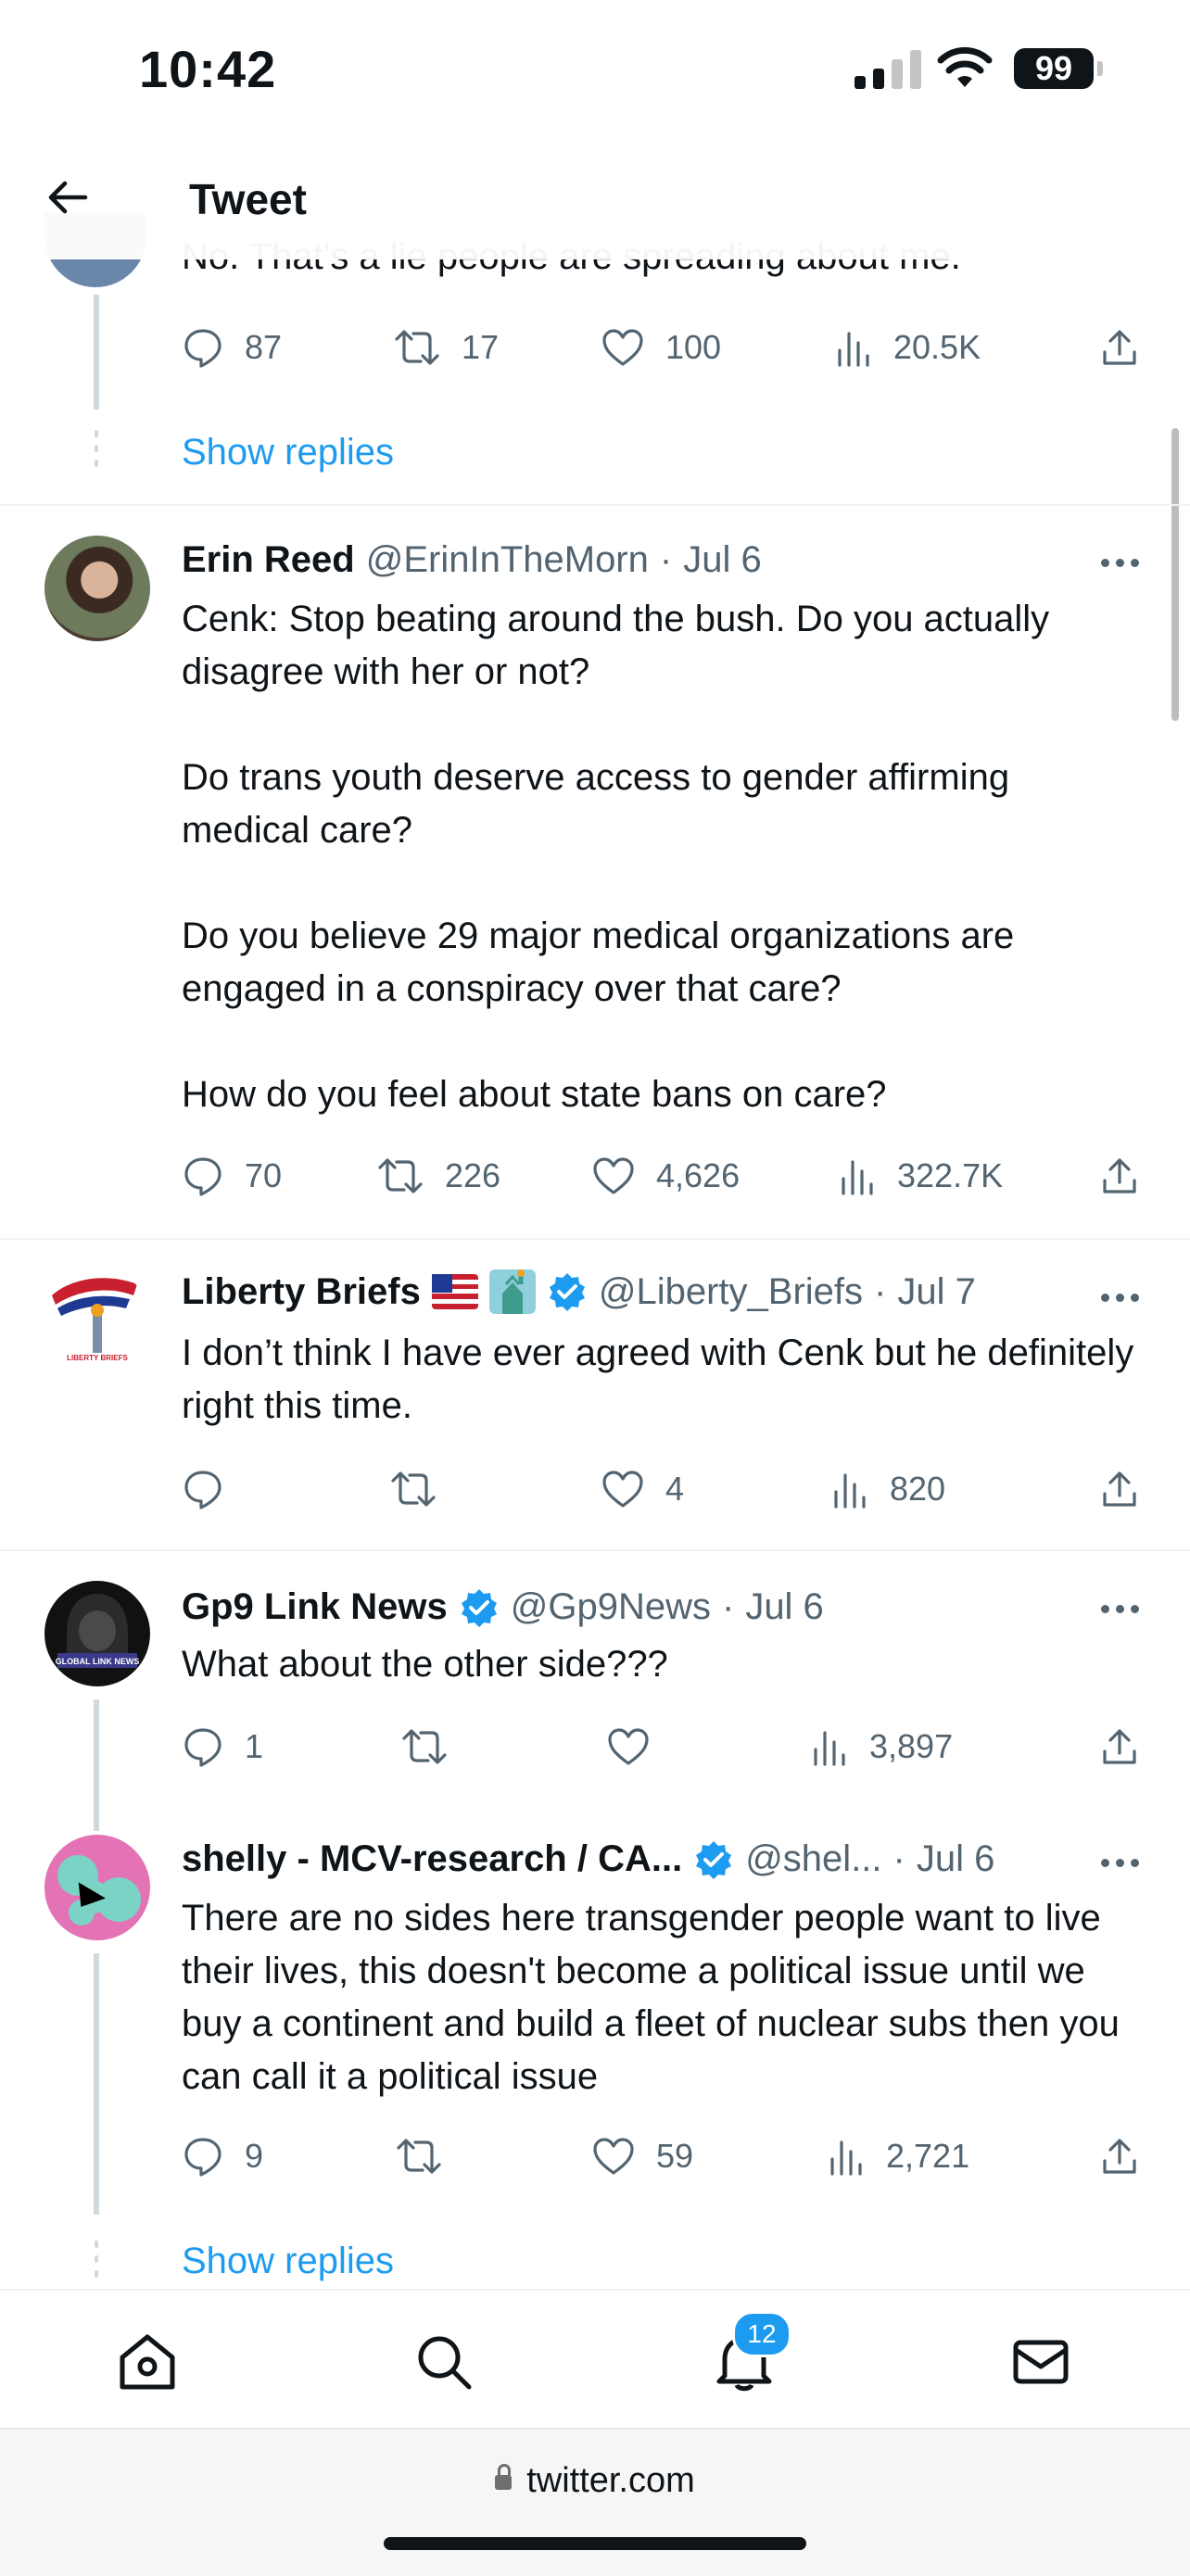 This screenshot has height=2576, width=1190. What do you see at coordinates (888, 1489) in the screenshot?
I see `views-button: 820` at bounding box center [888, 1489].